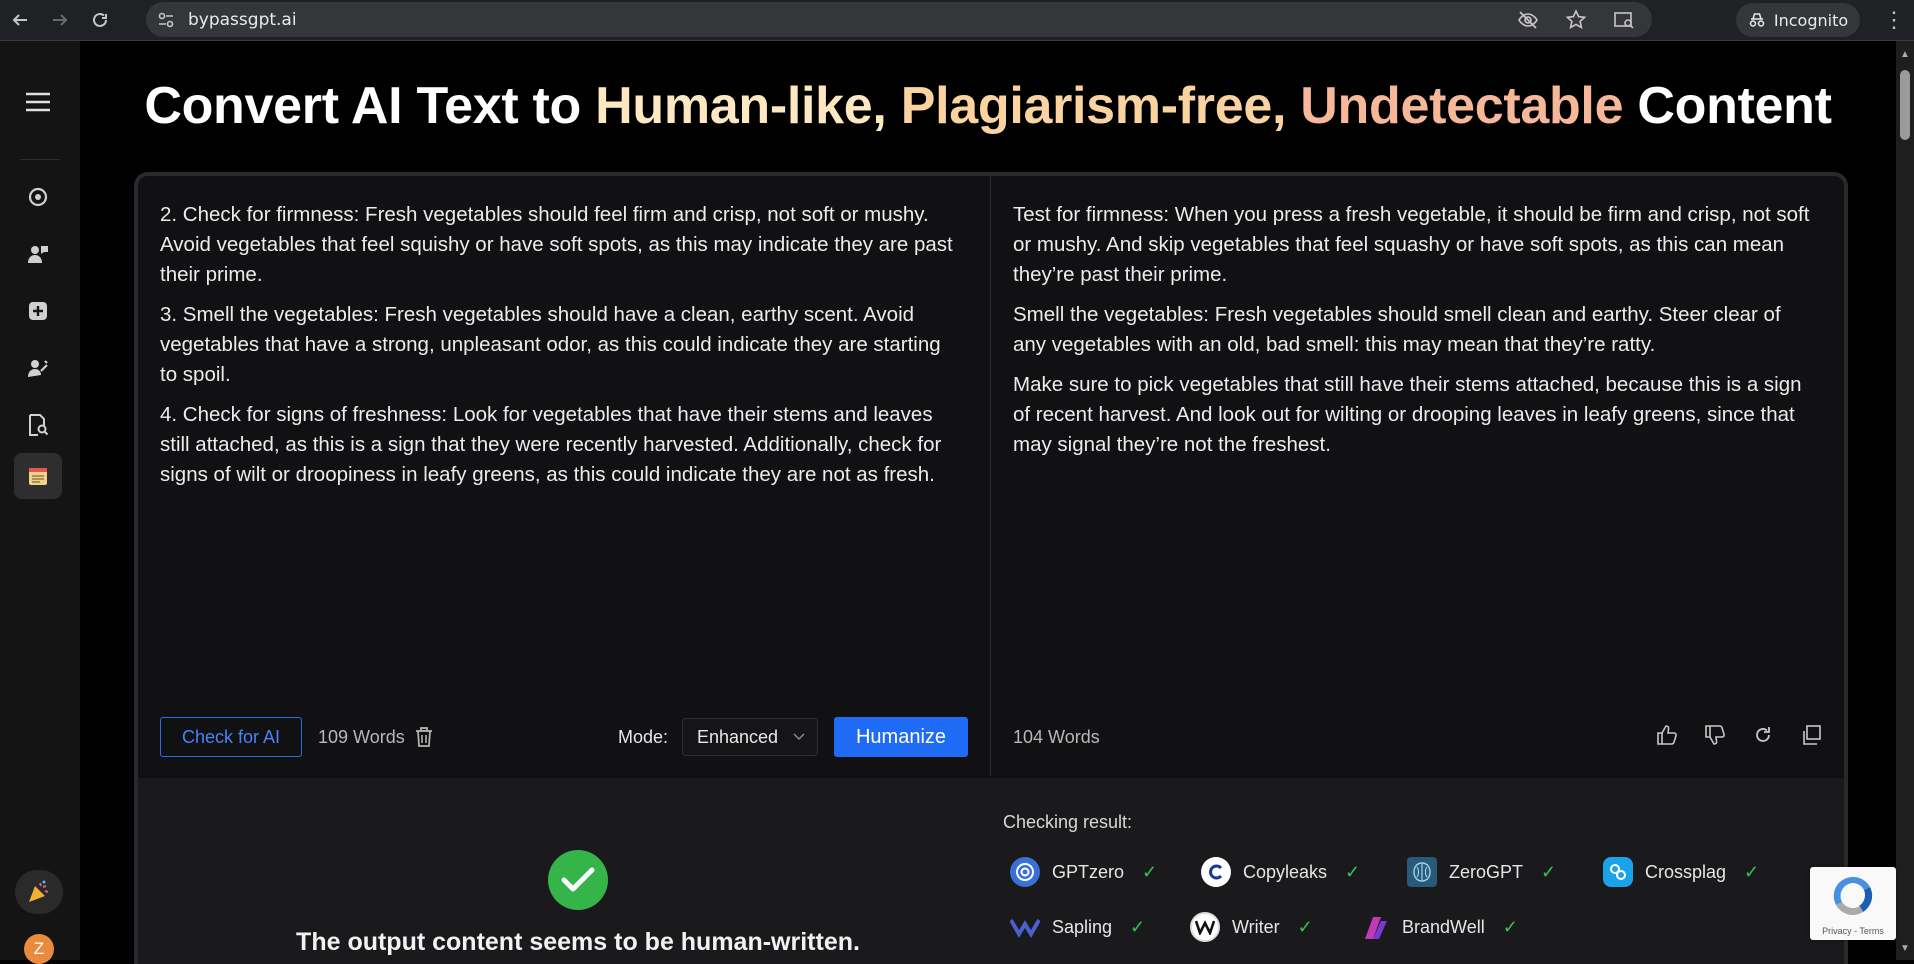  Describe the element at coordinates (1462, 106) in the screenshot. I see `title-highlight-3: Undetectable` at that location.